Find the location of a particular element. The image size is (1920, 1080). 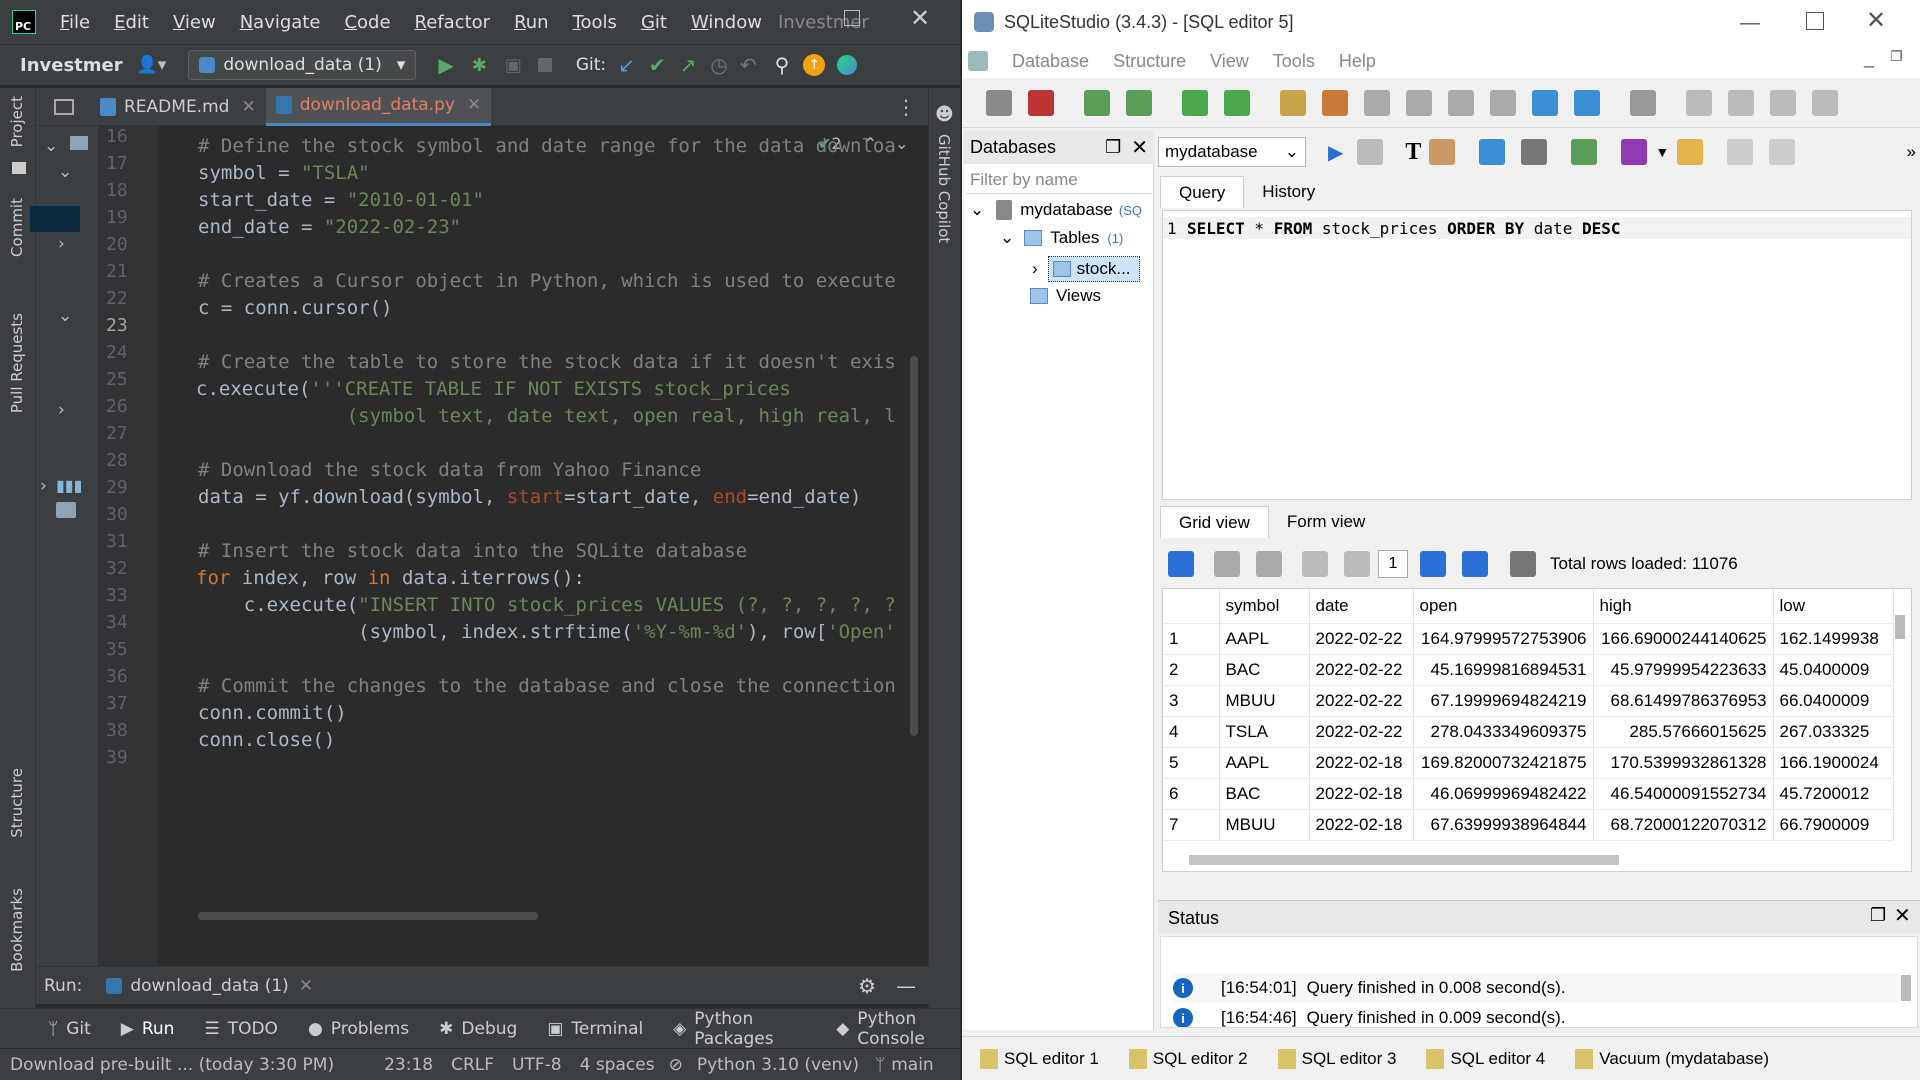

create-view-icon is located at coordinates (1584, 152).